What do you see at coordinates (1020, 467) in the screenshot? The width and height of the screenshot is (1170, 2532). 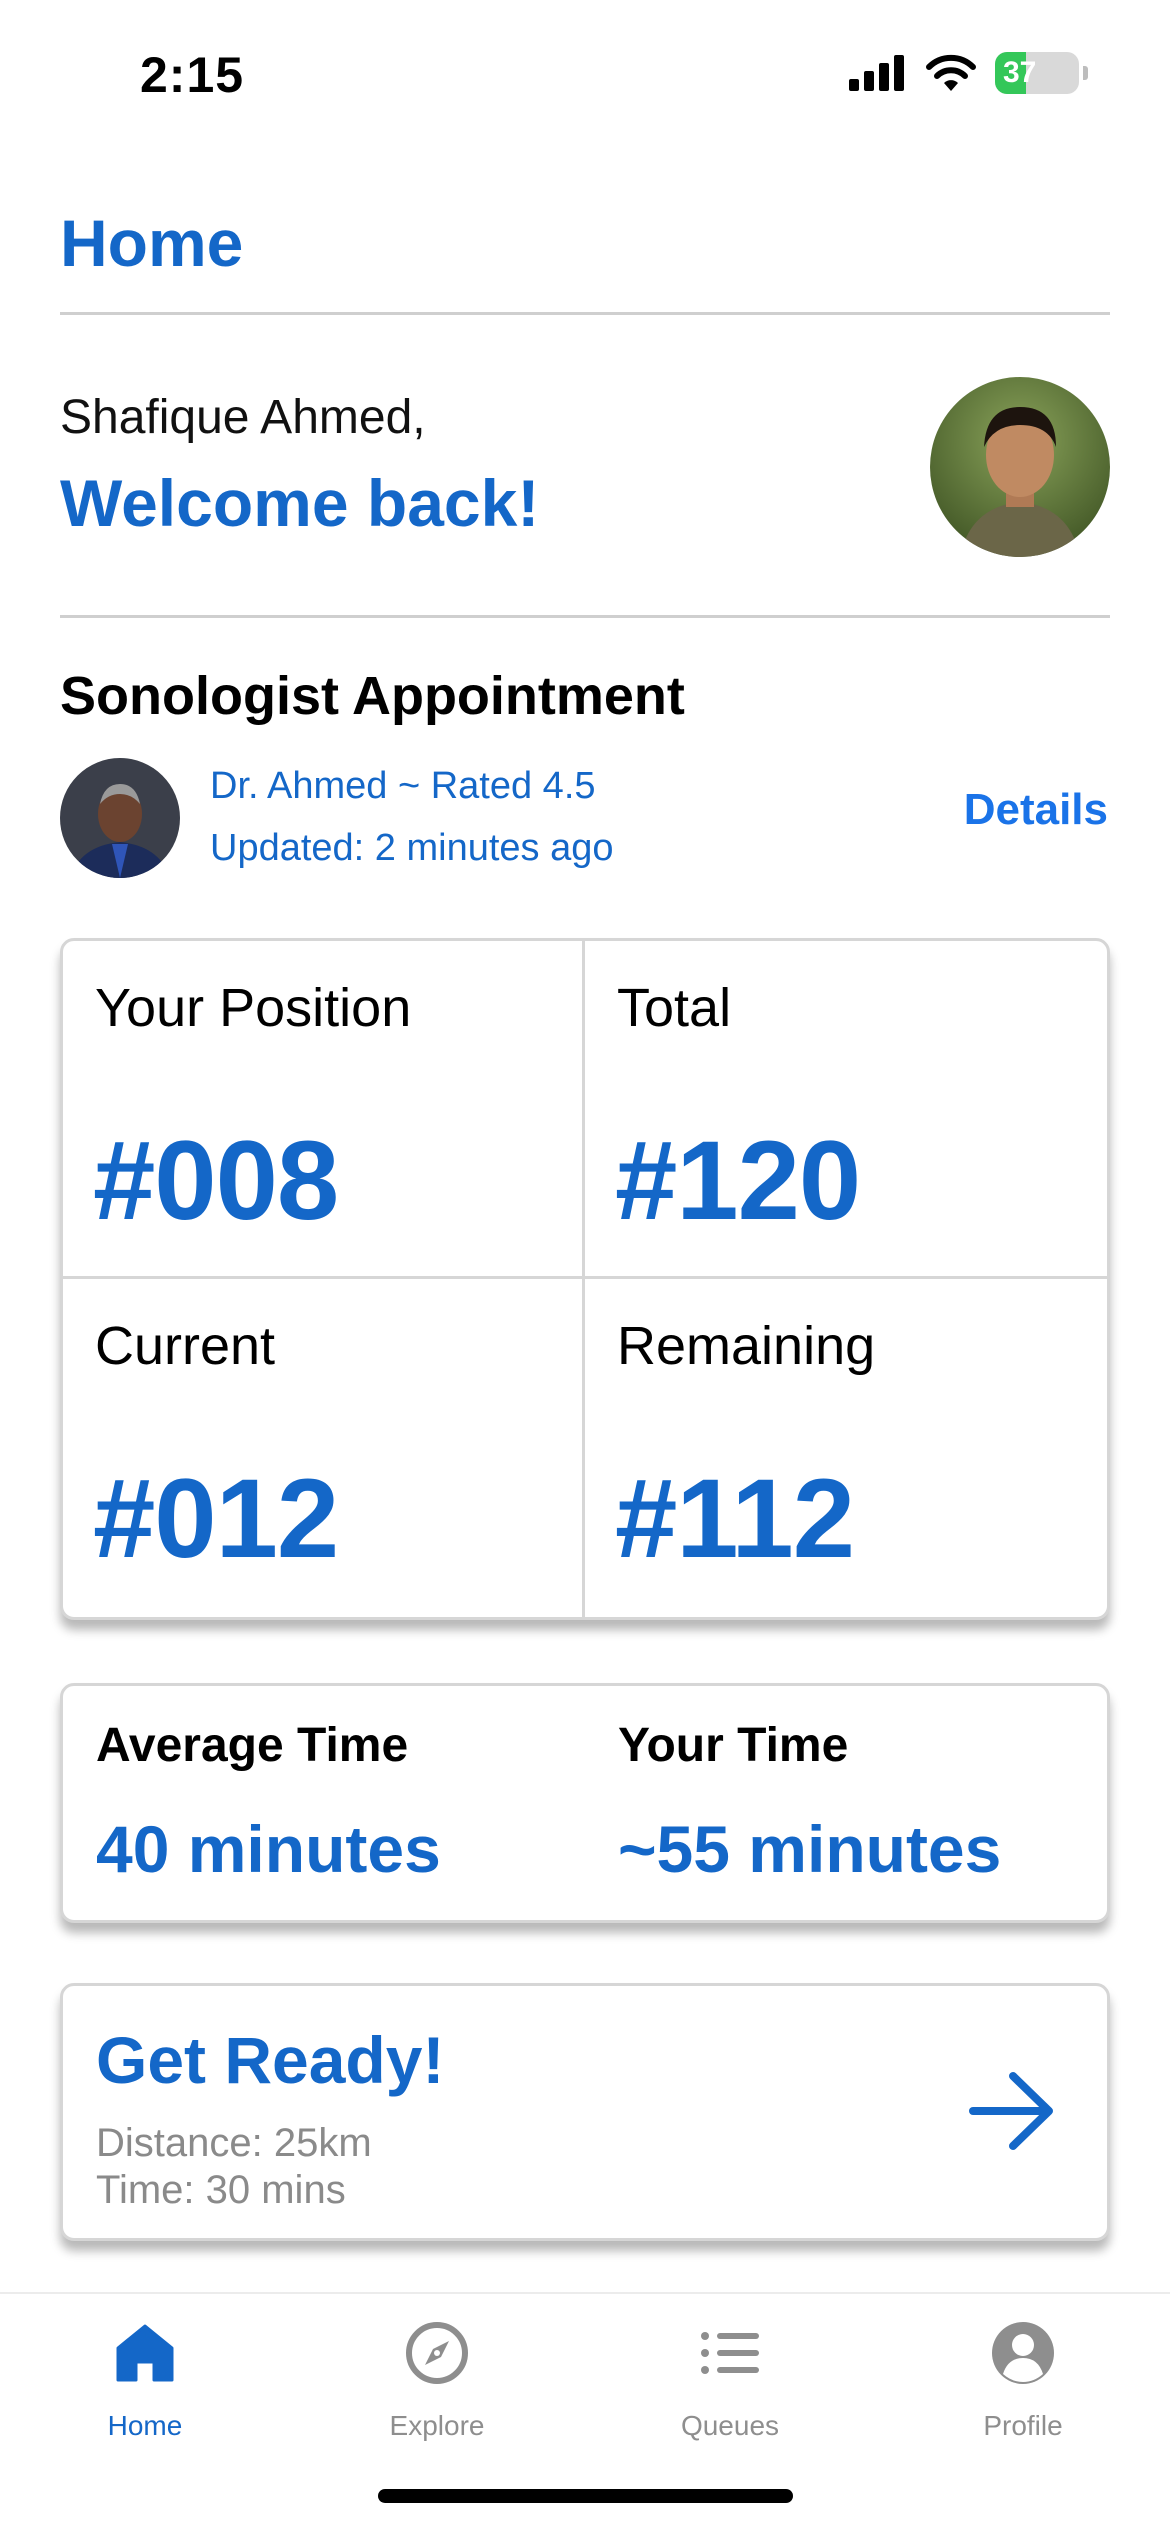 I see `user-avatar` at bounding box center [1020, 467].